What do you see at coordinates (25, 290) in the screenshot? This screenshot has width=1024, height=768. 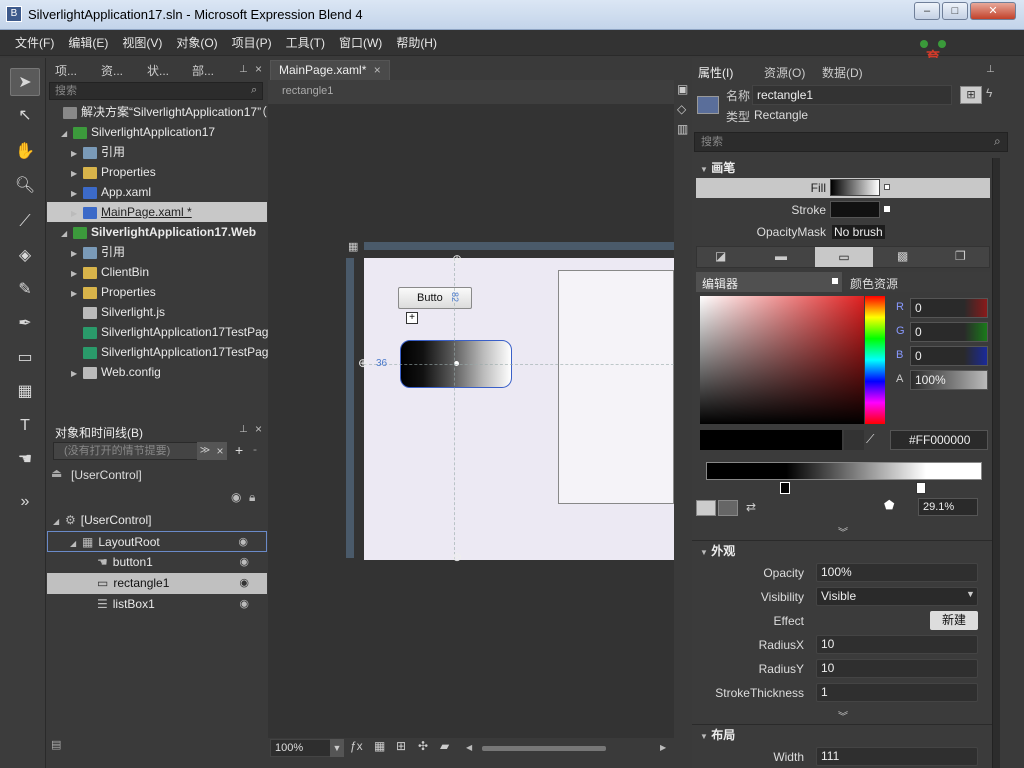 I see `brush-transform-tool-icon: ✎` at bounding box center [25, 290].